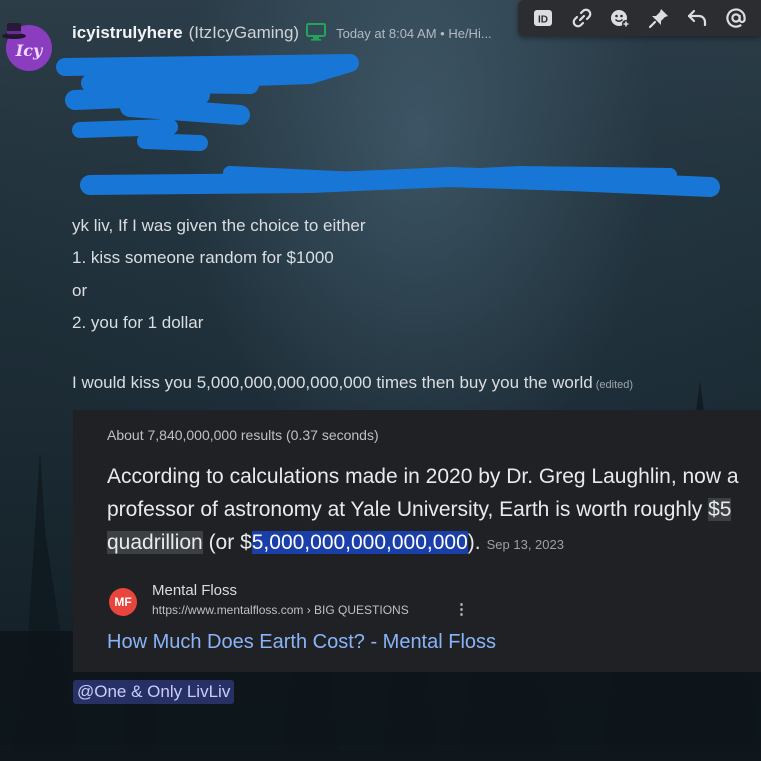  Describe the element at coordinates (80, 290) in the screenshot. I see `message-line-3: or` at that location.